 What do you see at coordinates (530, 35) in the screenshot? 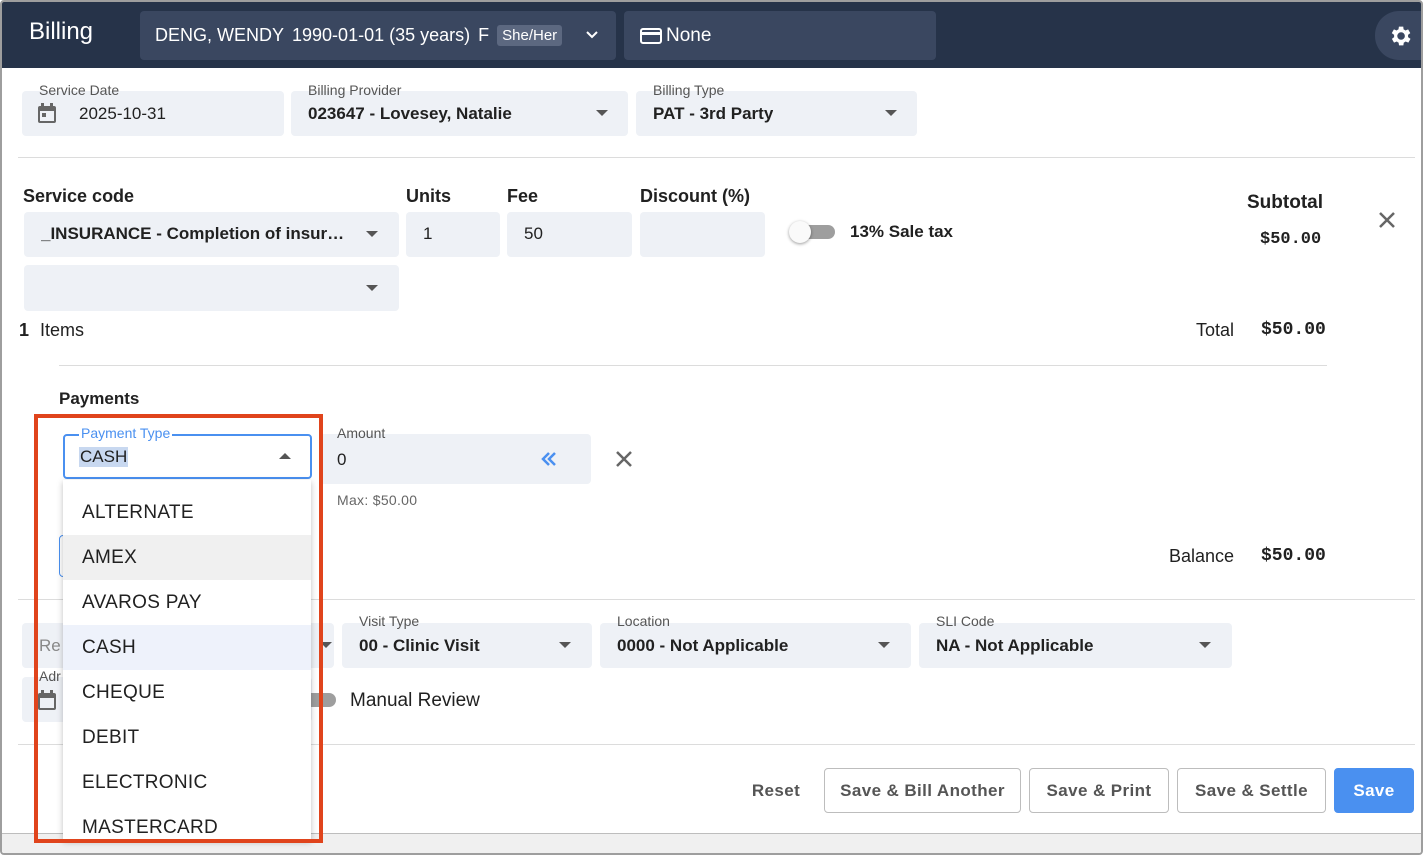
I see `patient-pronoun-badge: She/Her` at bounding box center [530, 35].